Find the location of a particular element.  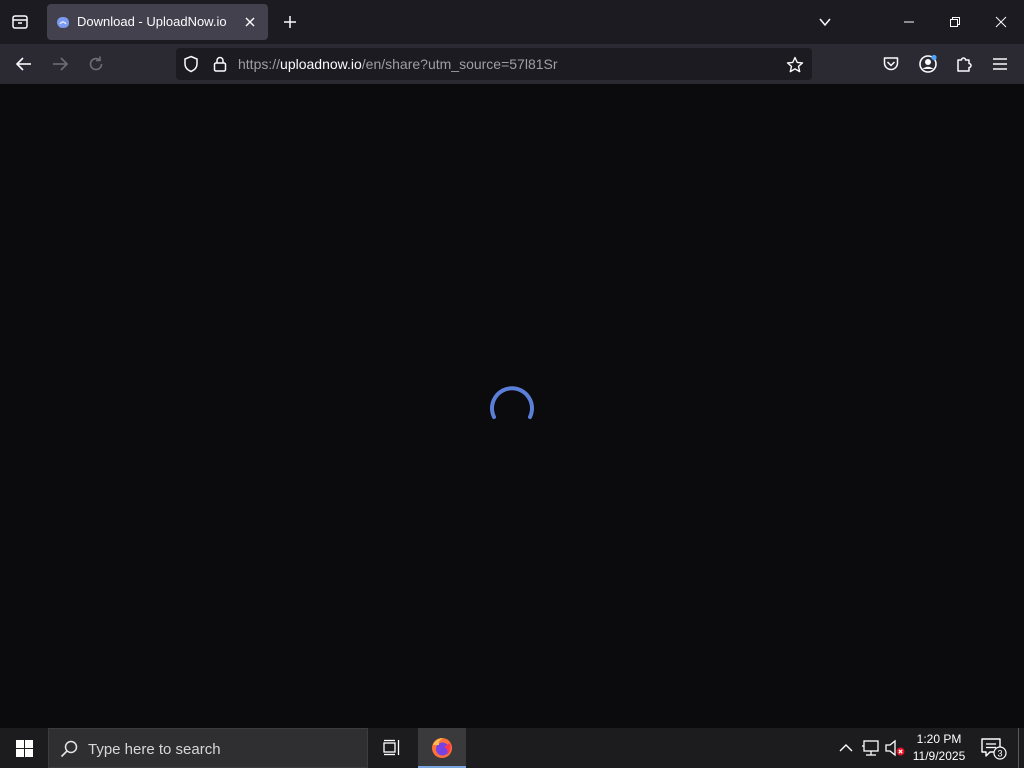

taskbar-firefox-button is located at coordinates (442, 748).